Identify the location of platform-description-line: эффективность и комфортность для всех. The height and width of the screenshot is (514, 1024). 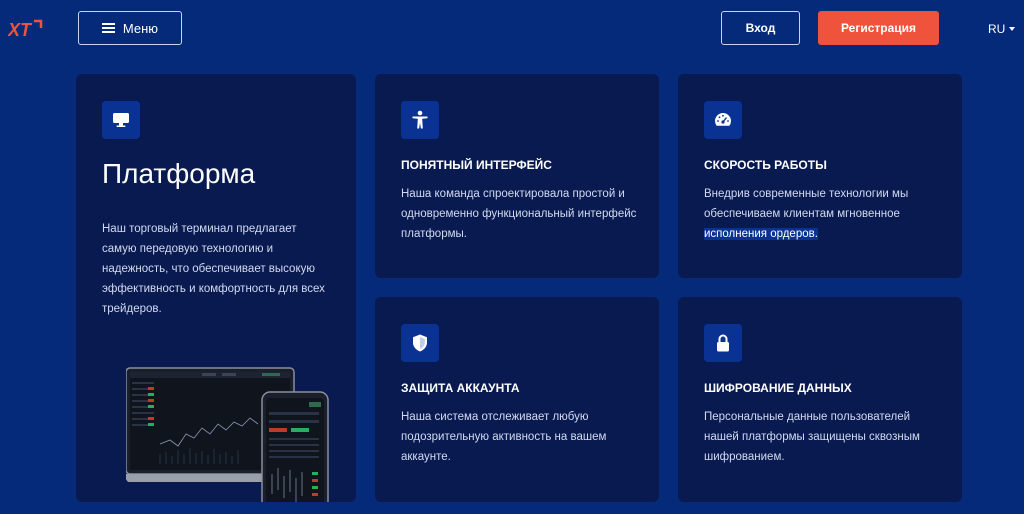
(213, 289).